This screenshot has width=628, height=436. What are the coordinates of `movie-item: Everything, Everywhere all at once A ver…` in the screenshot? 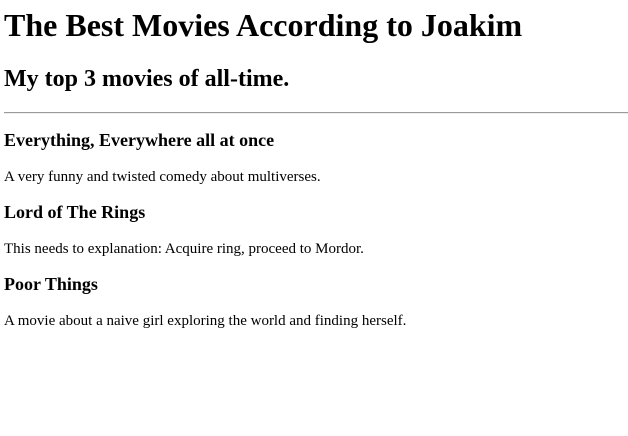 It's located at (314, 157).